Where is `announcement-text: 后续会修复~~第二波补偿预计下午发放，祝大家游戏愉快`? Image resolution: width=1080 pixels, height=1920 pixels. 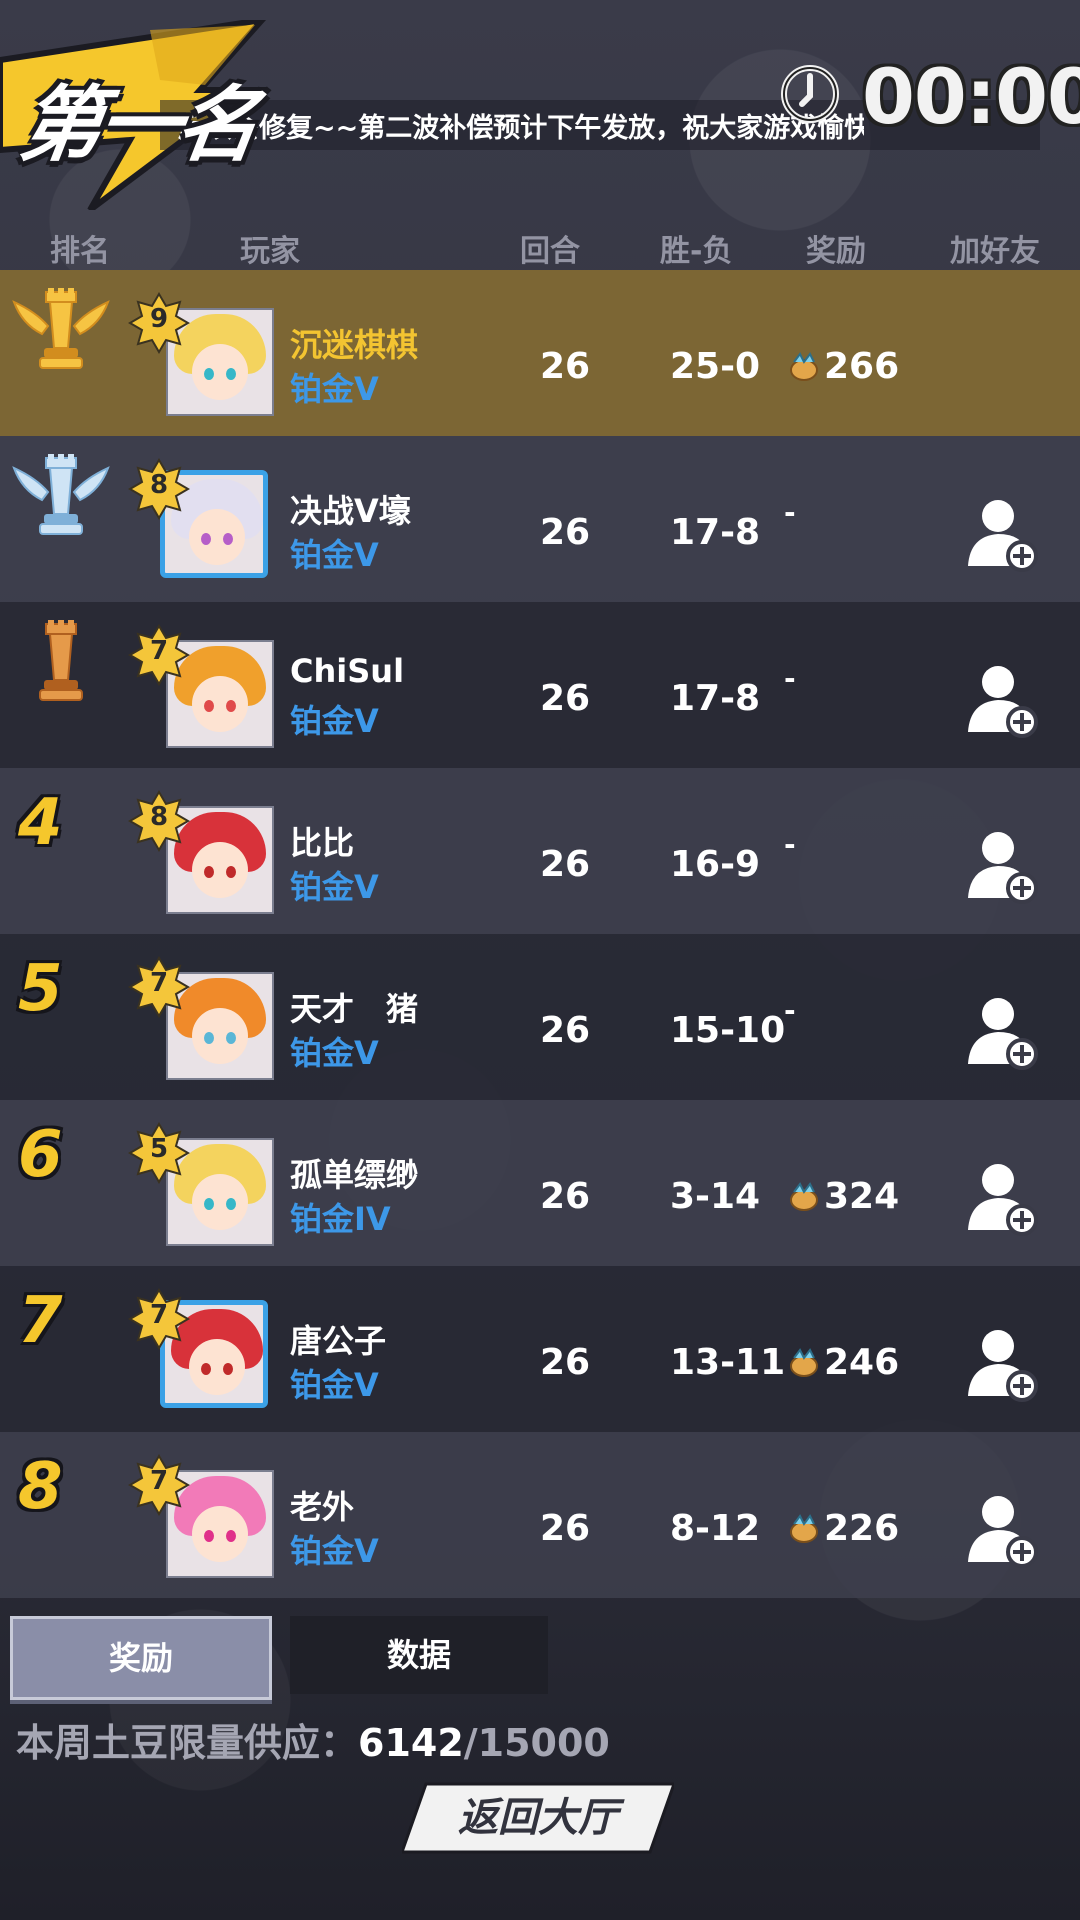
announcement-text: 后续会修复~~第二波补偿预计下午发放，祝大家游戏愉快 is located at coordinates (521, 128).